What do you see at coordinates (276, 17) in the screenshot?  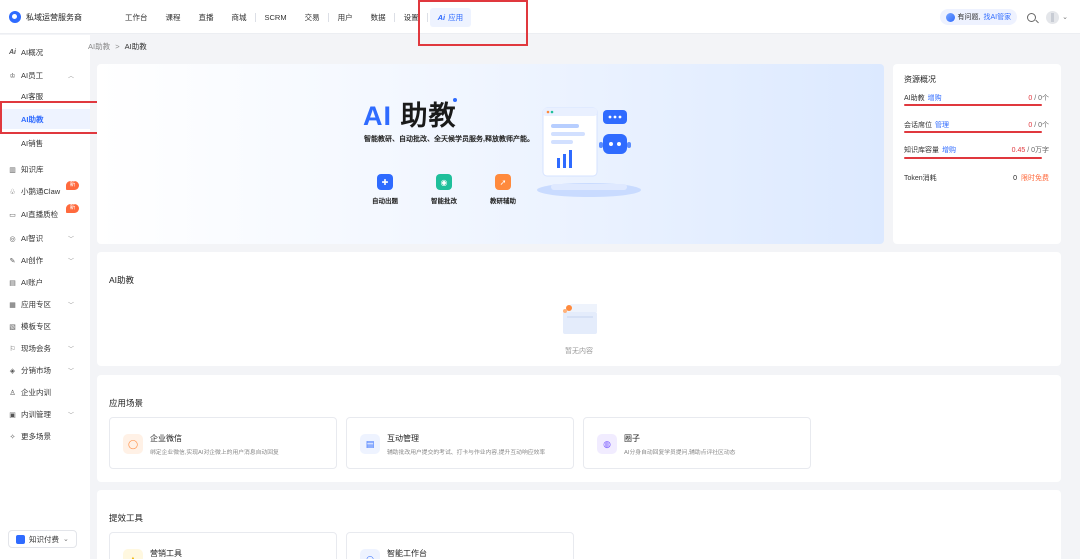 I see `nav-scrm: SCRM` at bounding box center [276, 17].